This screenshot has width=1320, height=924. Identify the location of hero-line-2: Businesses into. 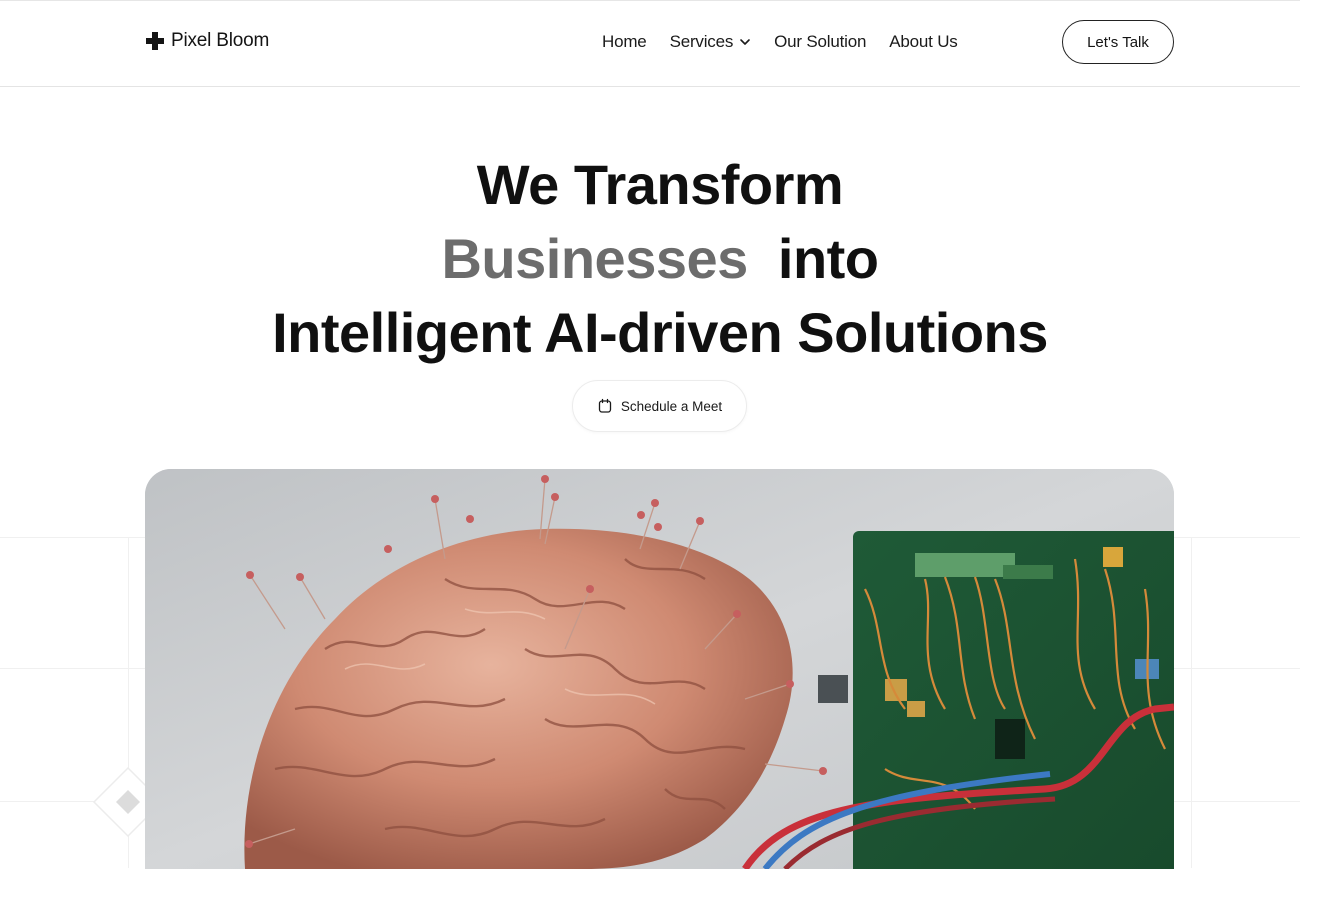
(660, 259).